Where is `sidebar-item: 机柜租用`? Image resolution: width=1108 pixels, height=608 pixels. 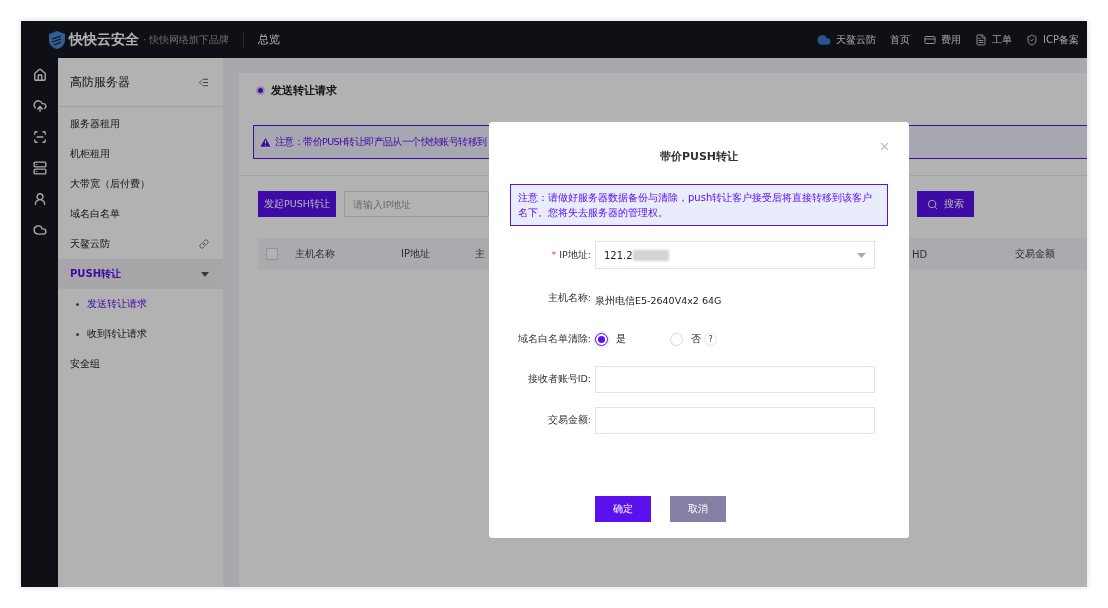
sidebar-item: 机柜租用 is located at coordinates (140, 154).